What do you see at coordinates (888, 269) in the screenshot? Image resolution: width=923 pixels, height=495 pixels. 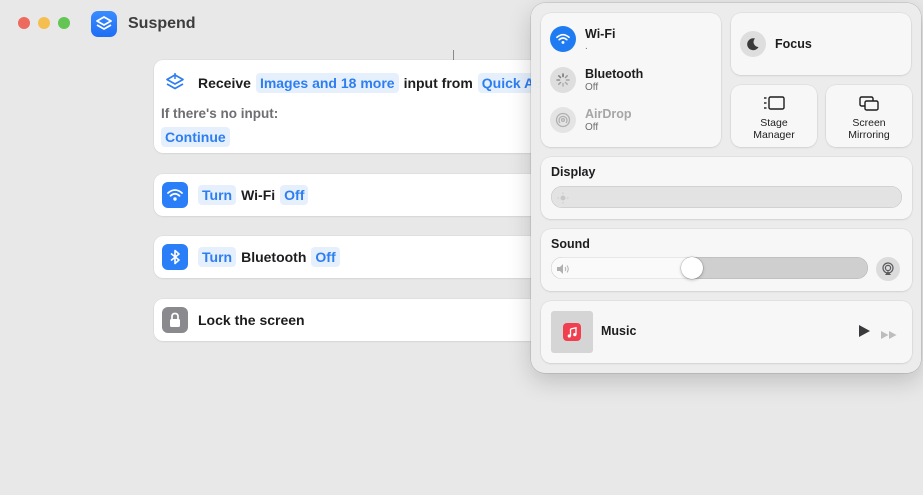 I see `airplay-icon` at bounding box center [888, 269].